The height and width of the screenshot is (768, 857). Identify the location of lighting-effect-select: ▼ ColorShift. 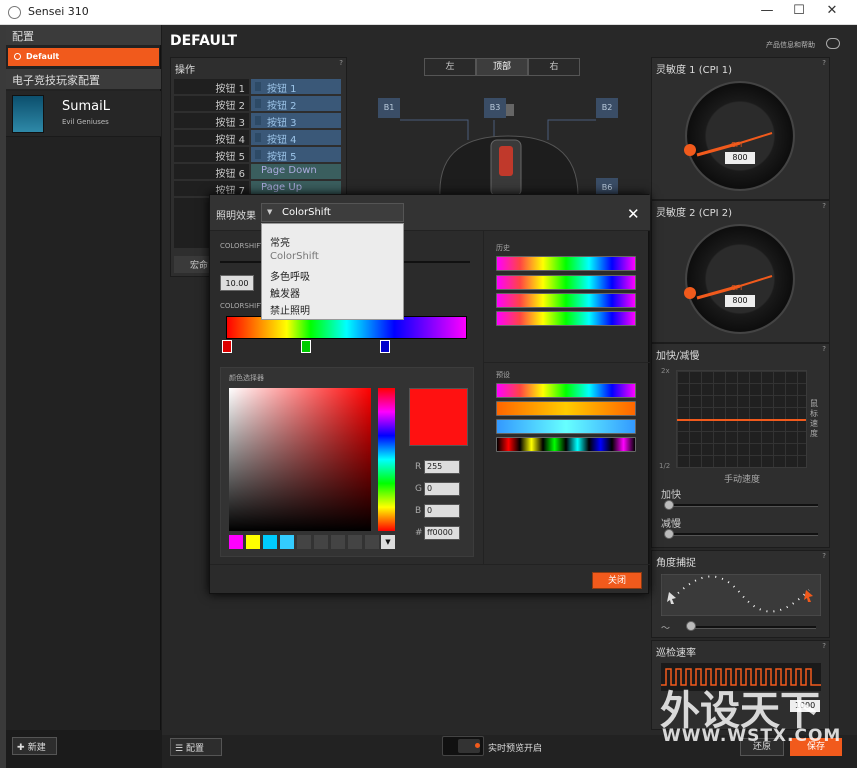
(332, 212).